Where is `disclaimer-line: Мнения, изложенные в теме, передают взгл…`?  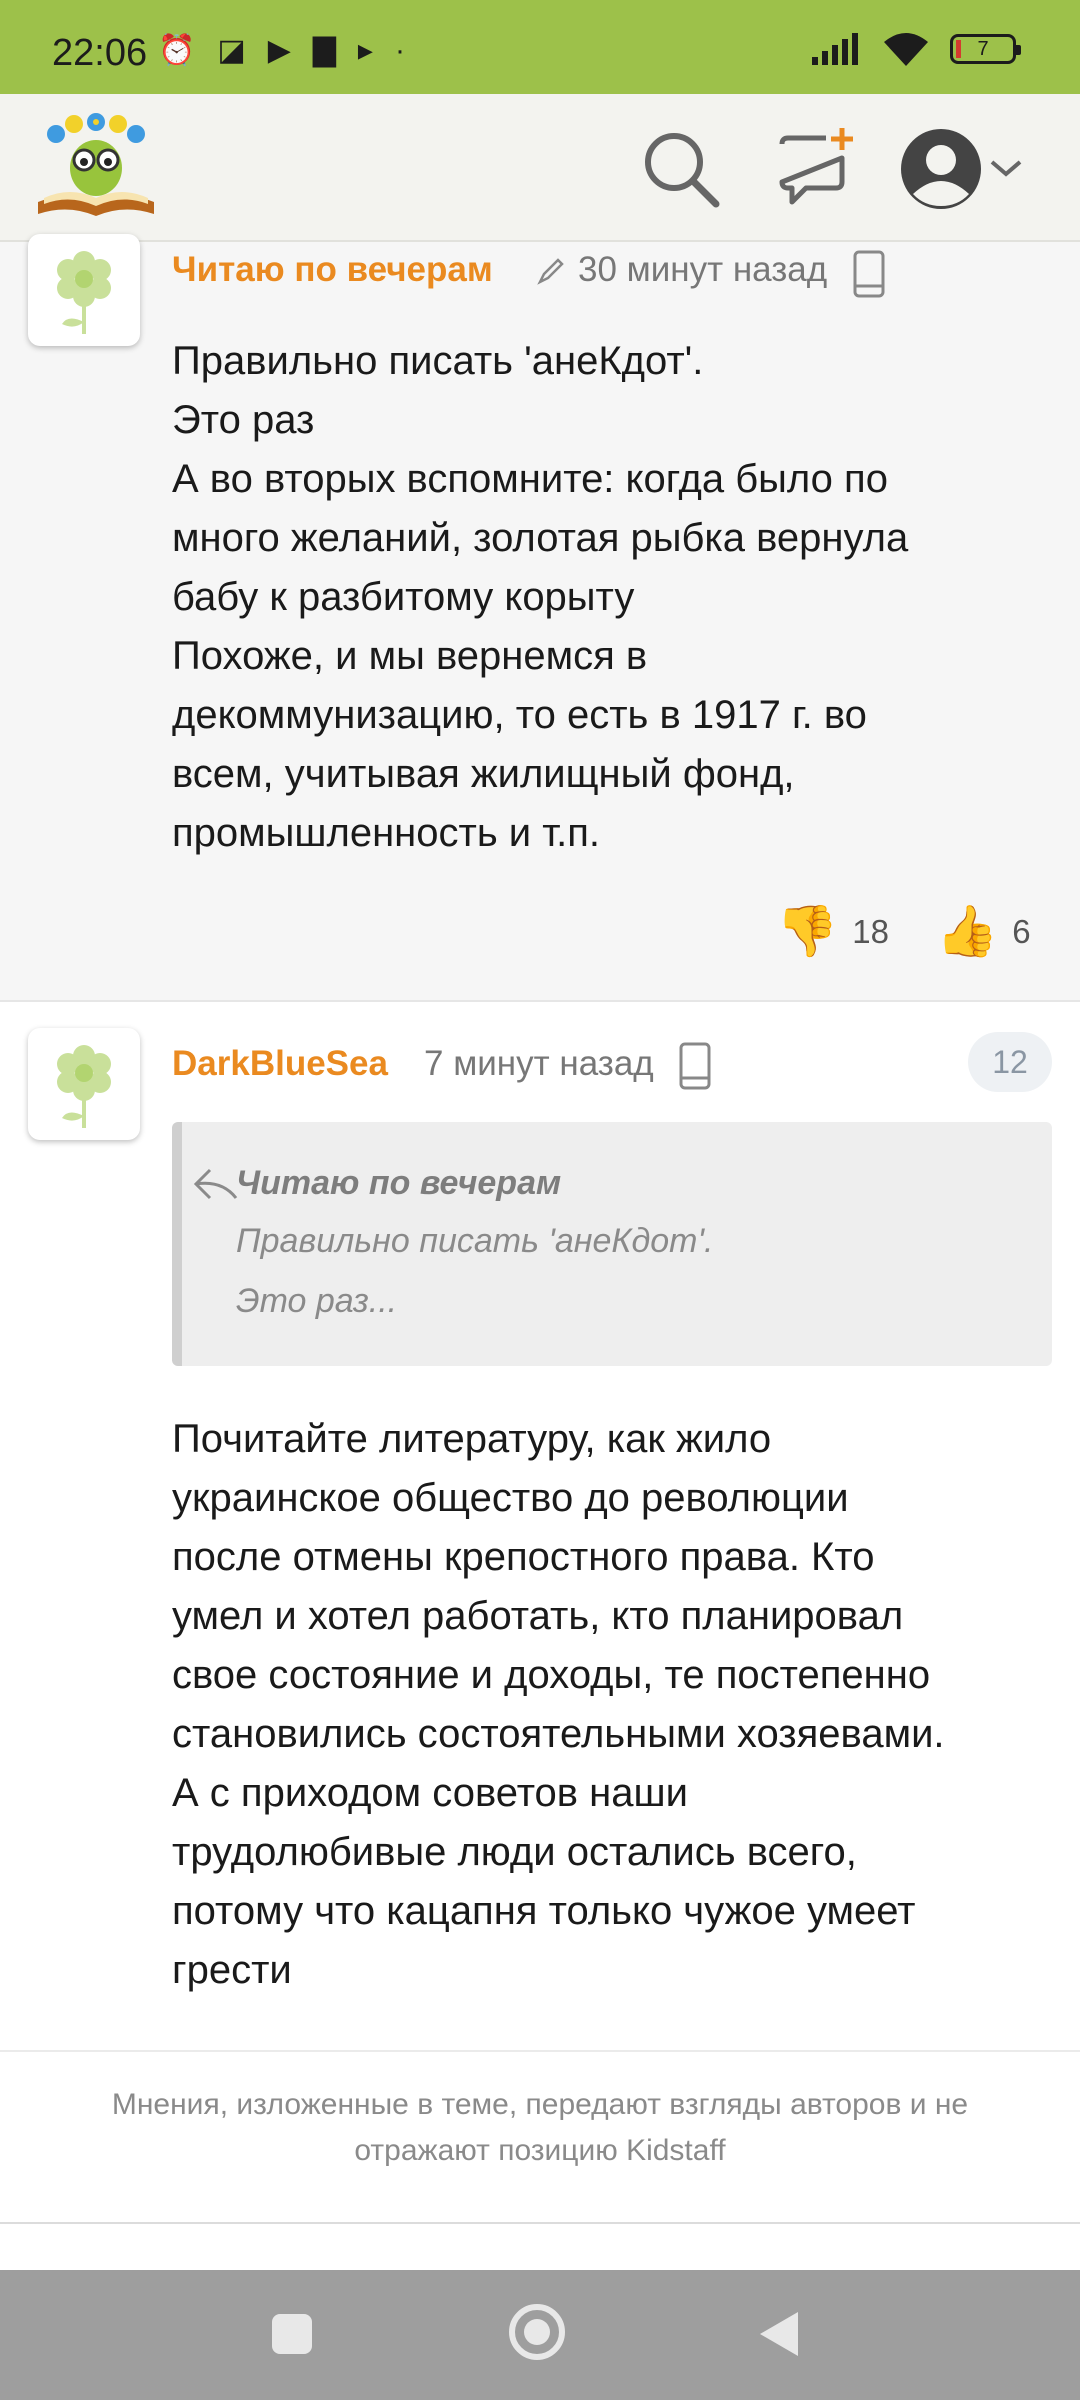 disclaimer-line: Мнения, изложенные в теме, передают взгл… is located at coordinates (540, 2104).